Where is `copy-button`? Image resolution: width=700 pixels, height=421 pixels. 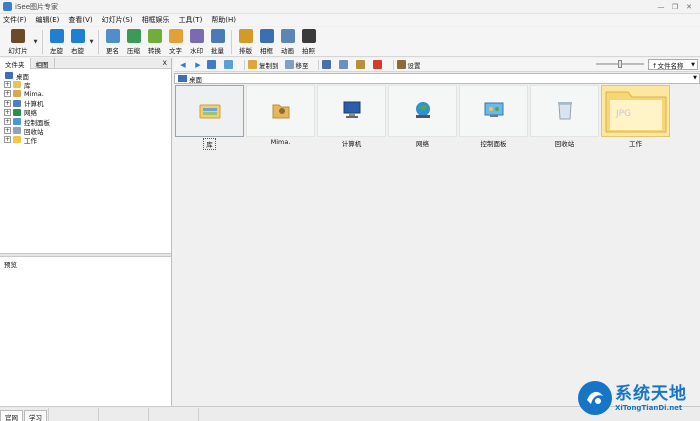 copy-button is located at coordinates (344, 64).